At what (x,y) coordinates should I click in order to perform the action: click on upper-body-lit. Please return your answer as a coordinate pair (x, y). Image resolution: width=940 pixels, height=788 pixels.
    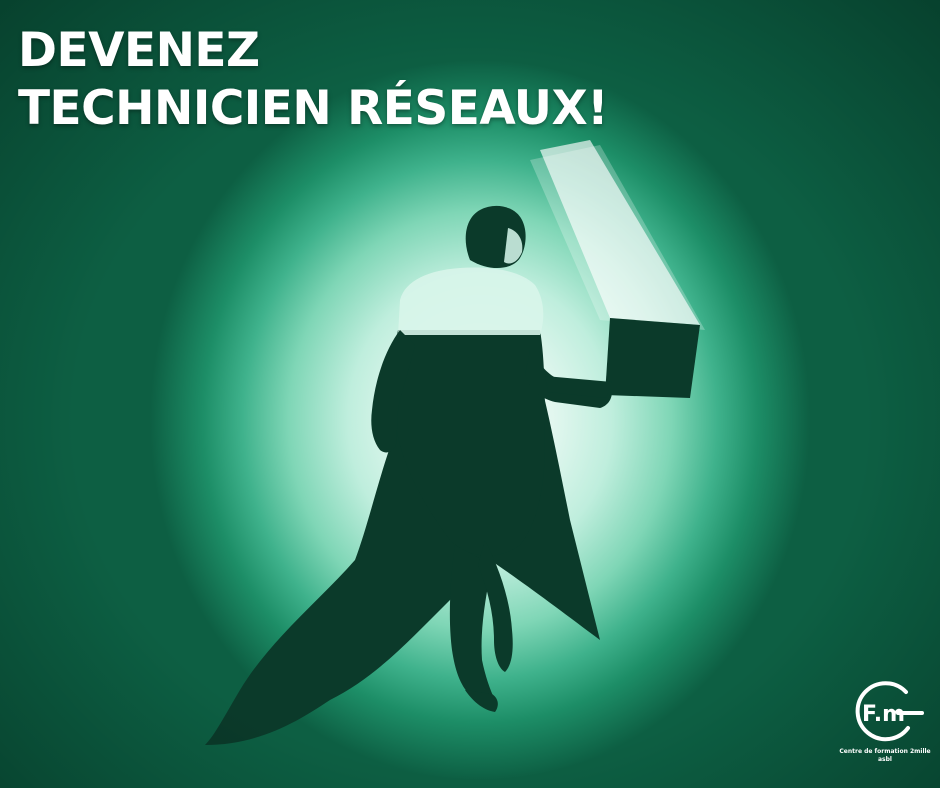
    Looking at the image, I should click on (471, 301).